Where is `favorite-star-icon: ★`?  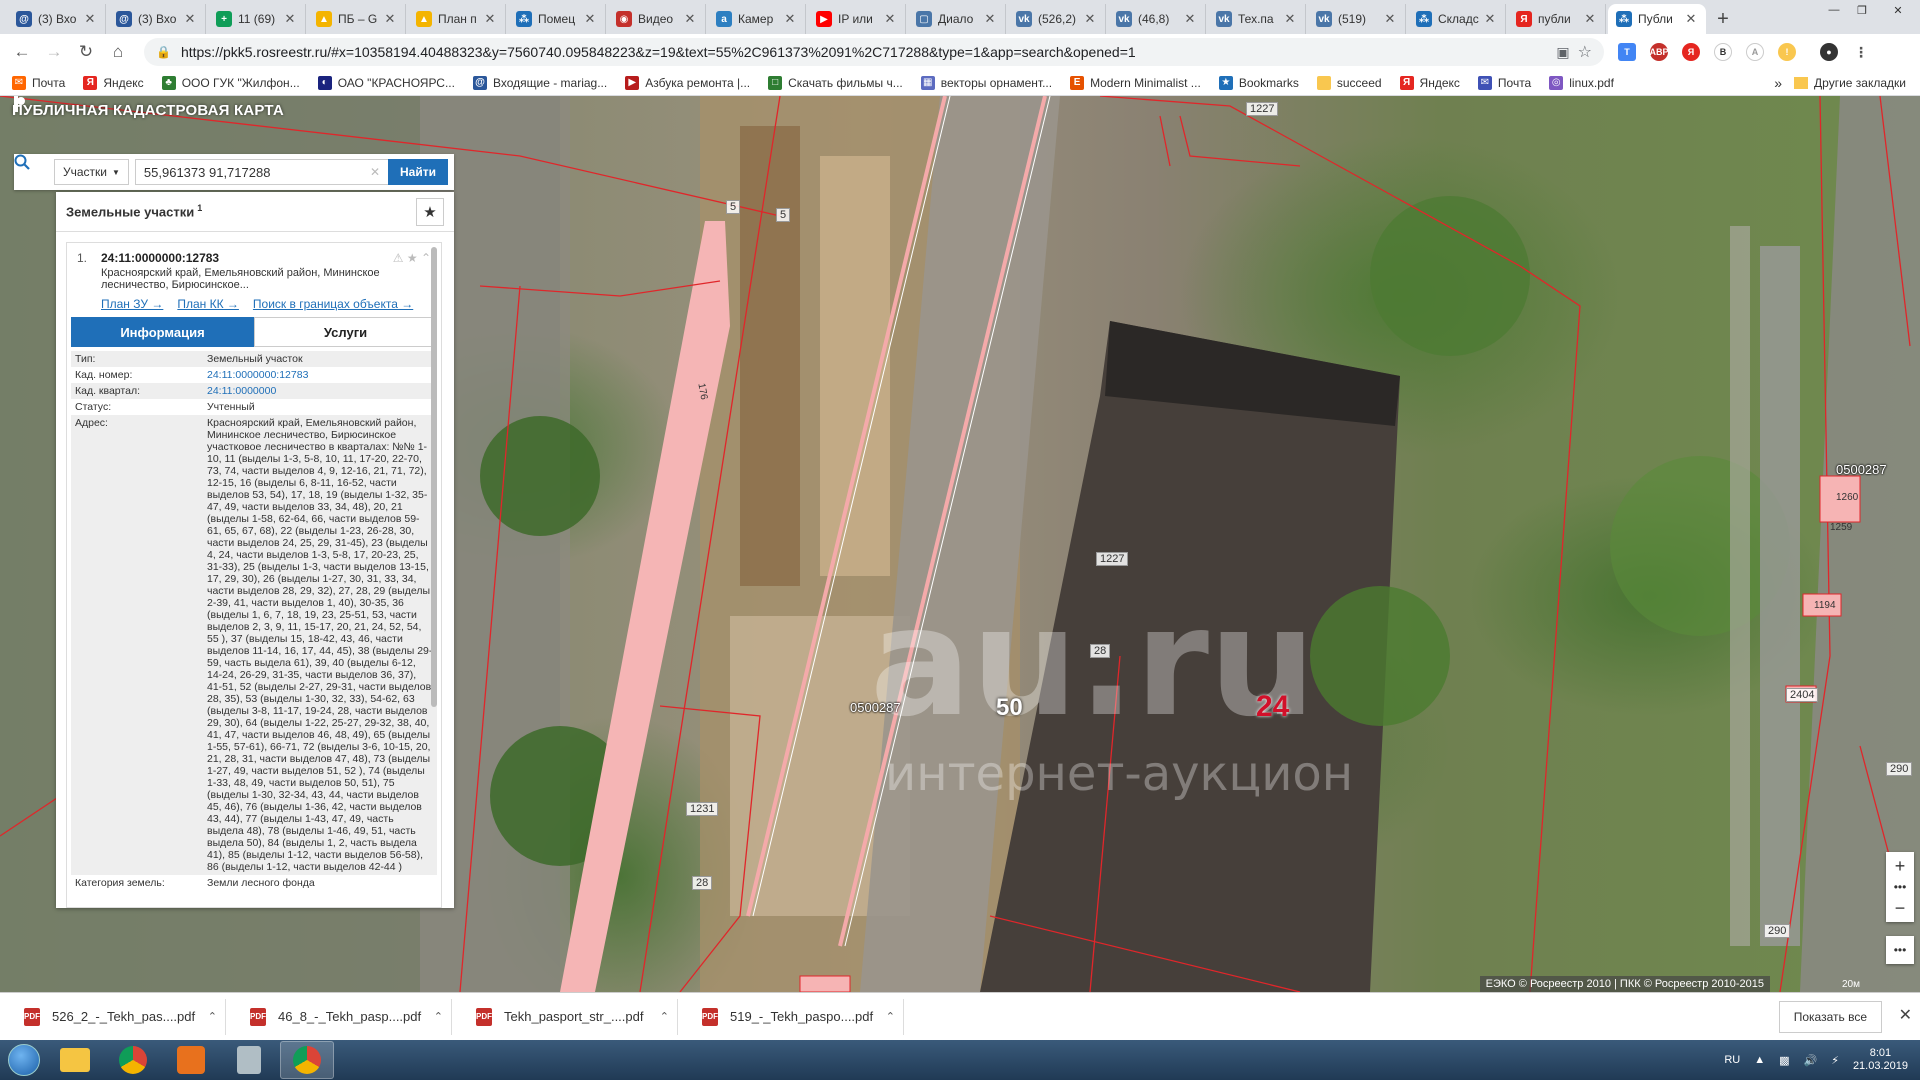
favorite-star-icon: ★ is located at coordinates (430, 211).